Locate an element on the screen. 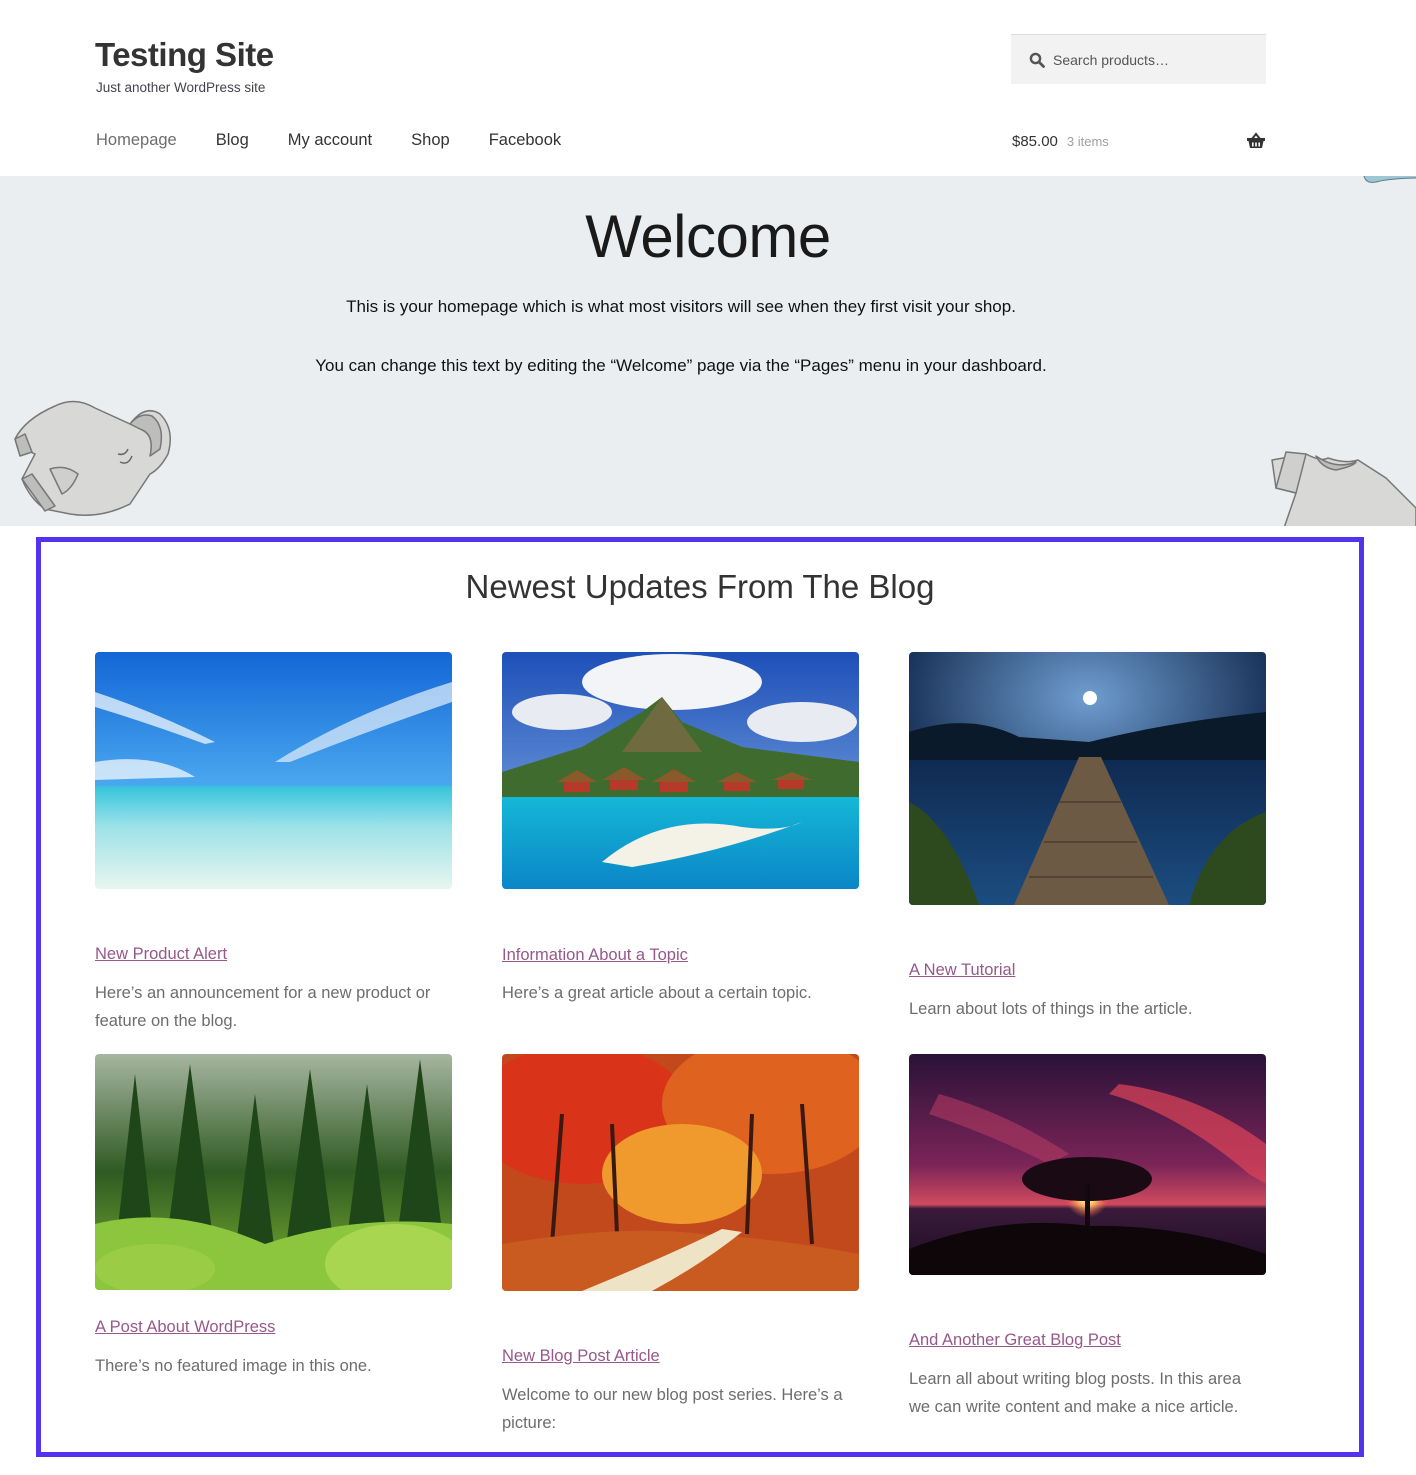 The width and height of the screenshot is (1416, 1475). search-input is located at coordinates (1153, 59).